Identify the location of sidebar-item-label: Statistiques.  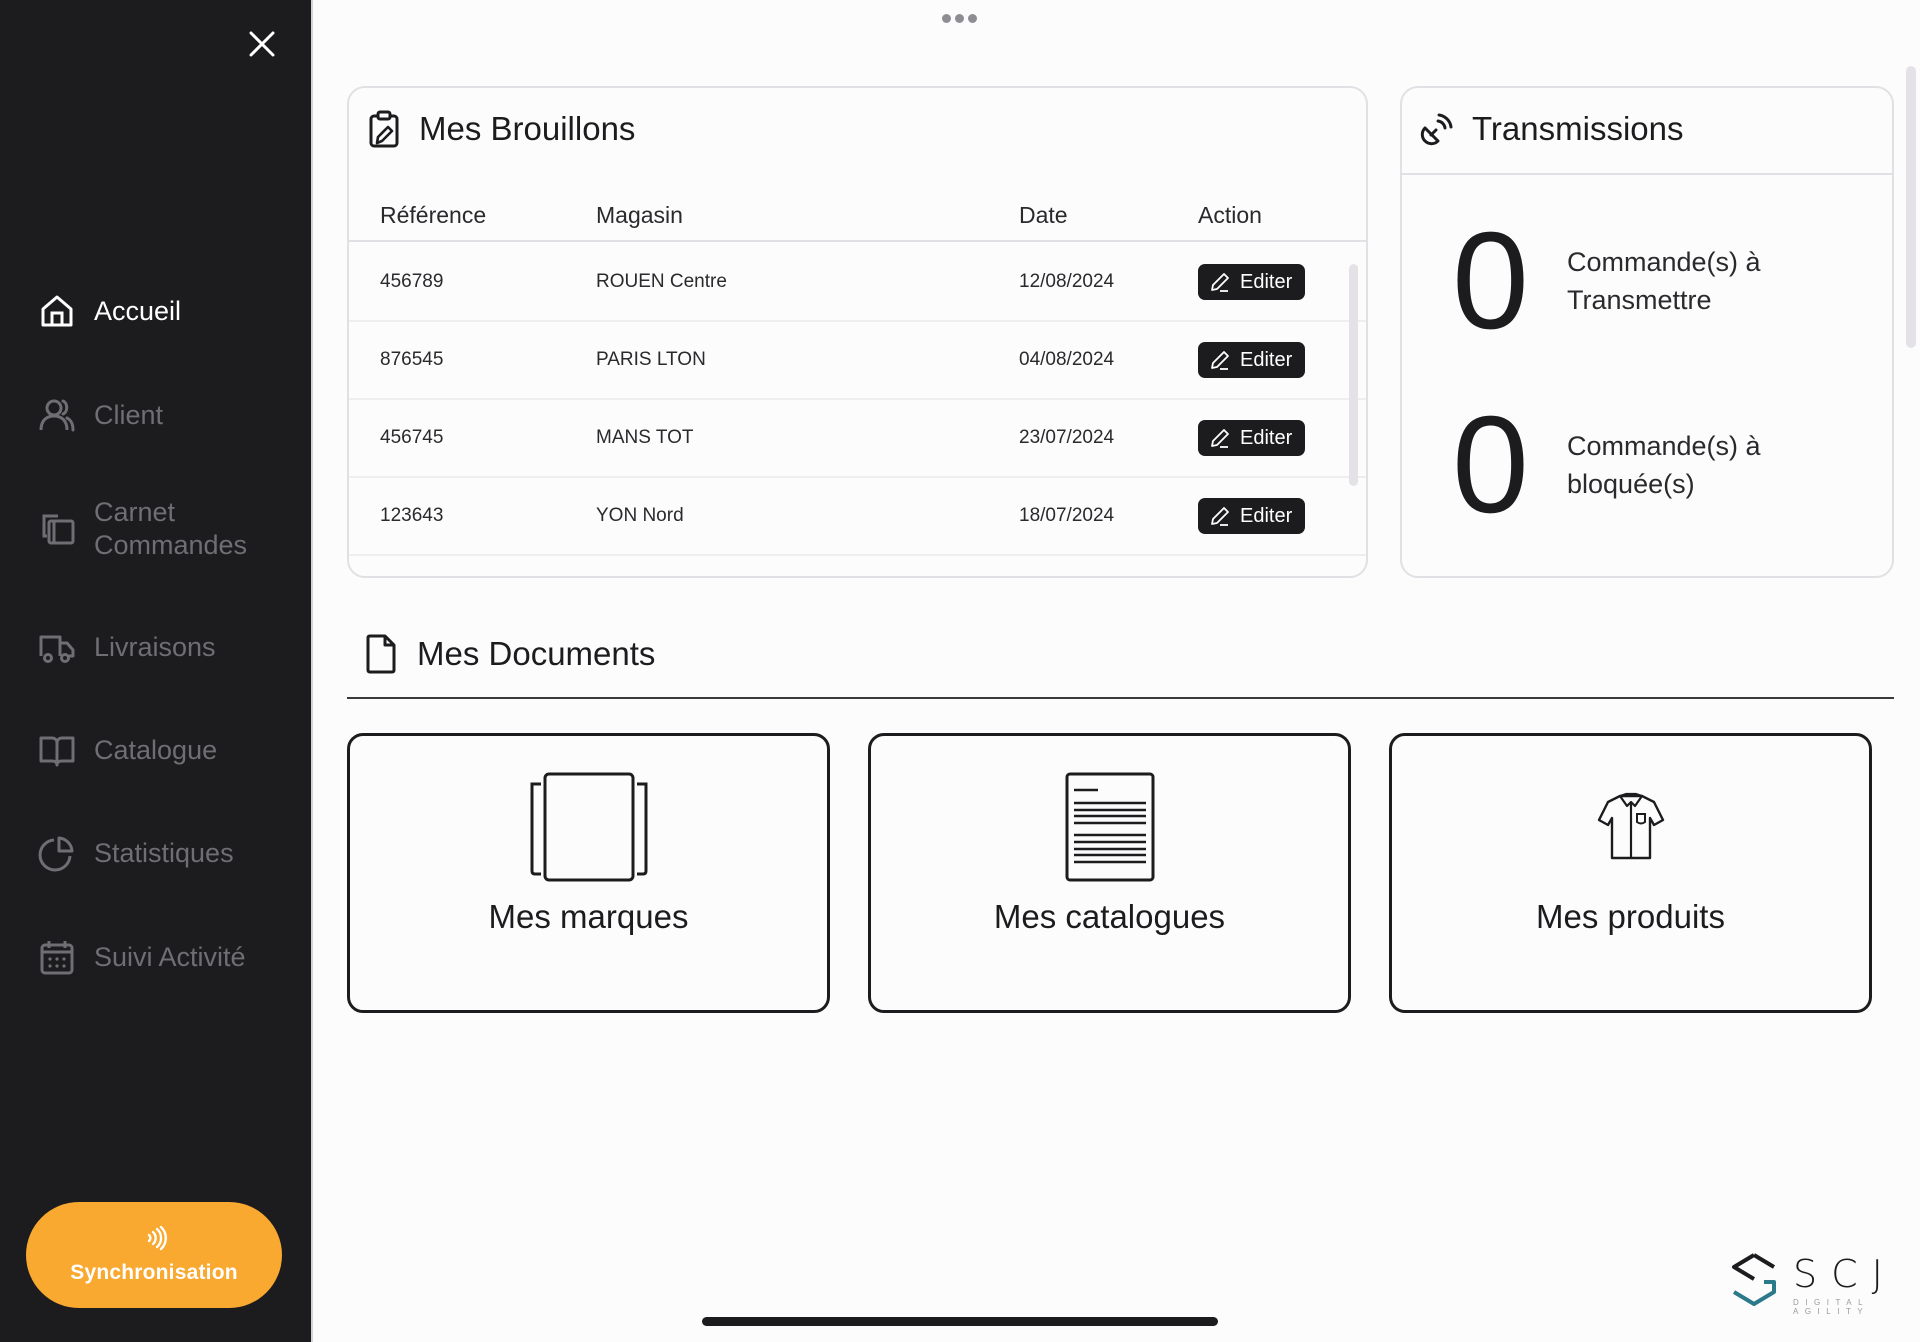
(164, 852).